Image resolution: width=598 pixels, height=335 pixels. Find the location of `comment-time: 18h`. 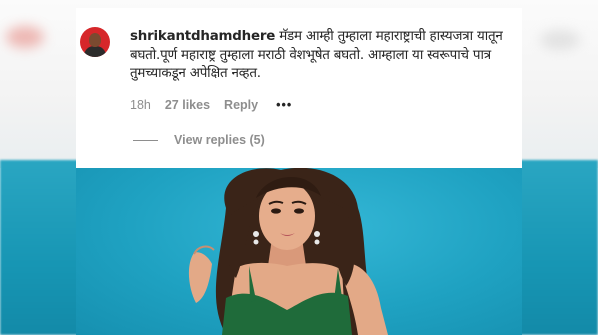

comment-time: 18h is located at coordinates (140, 105).